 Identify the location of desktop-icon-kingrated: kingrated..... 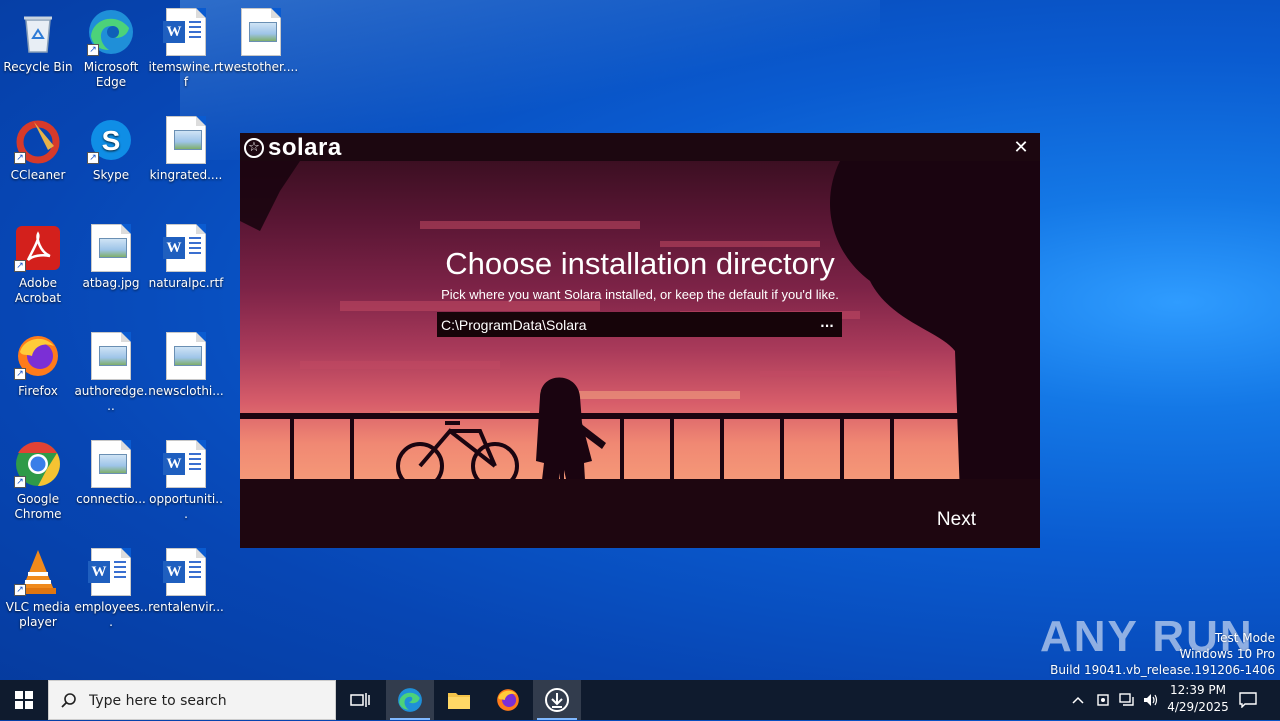
(186, 149).